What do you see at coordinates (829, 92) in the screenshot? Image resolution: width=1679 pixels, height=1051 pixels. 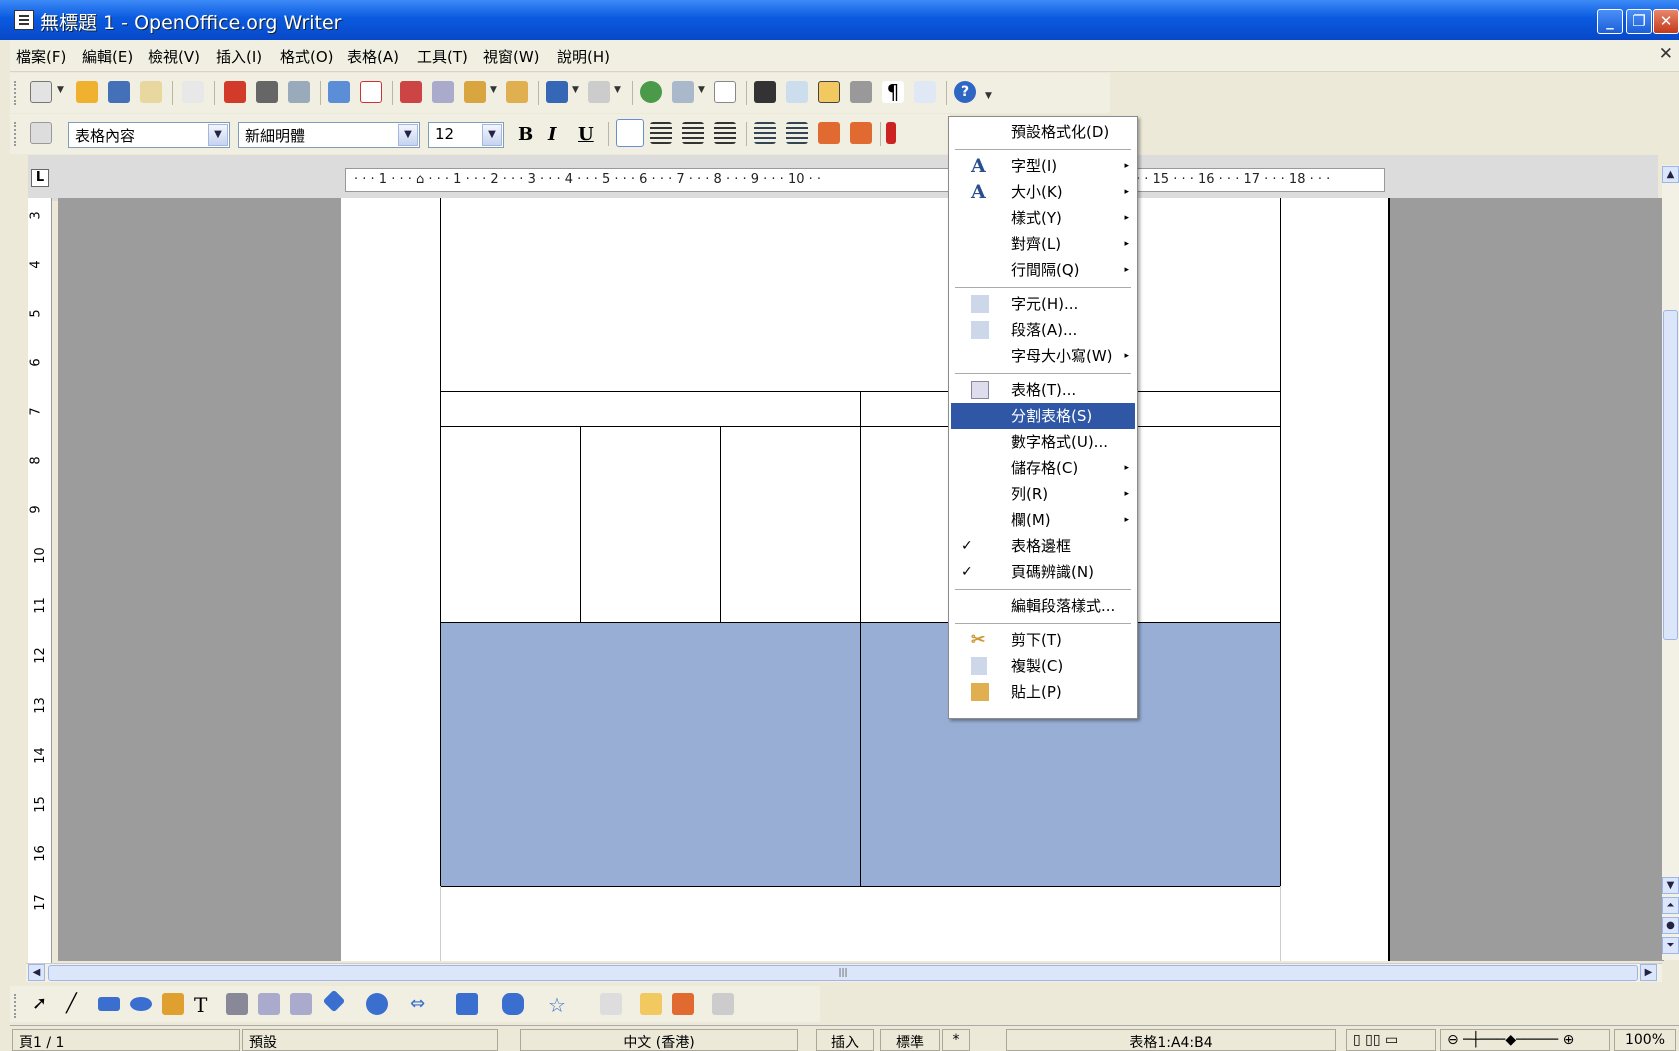 I see `gallery-icon` at bounding box center [829, 92].